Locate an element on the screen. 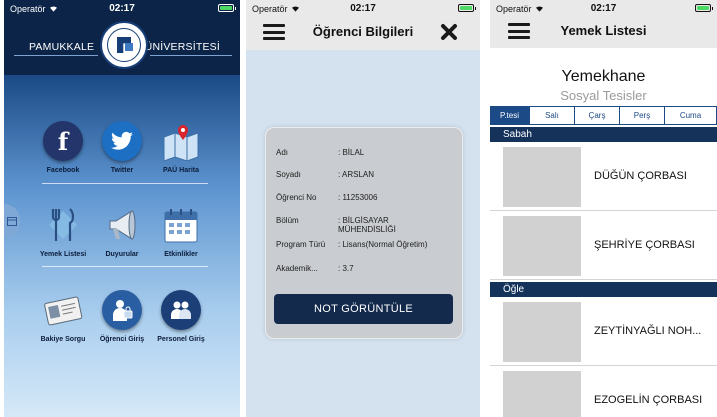  field-value: : ARSLAN is located at coordinates (356, 174).